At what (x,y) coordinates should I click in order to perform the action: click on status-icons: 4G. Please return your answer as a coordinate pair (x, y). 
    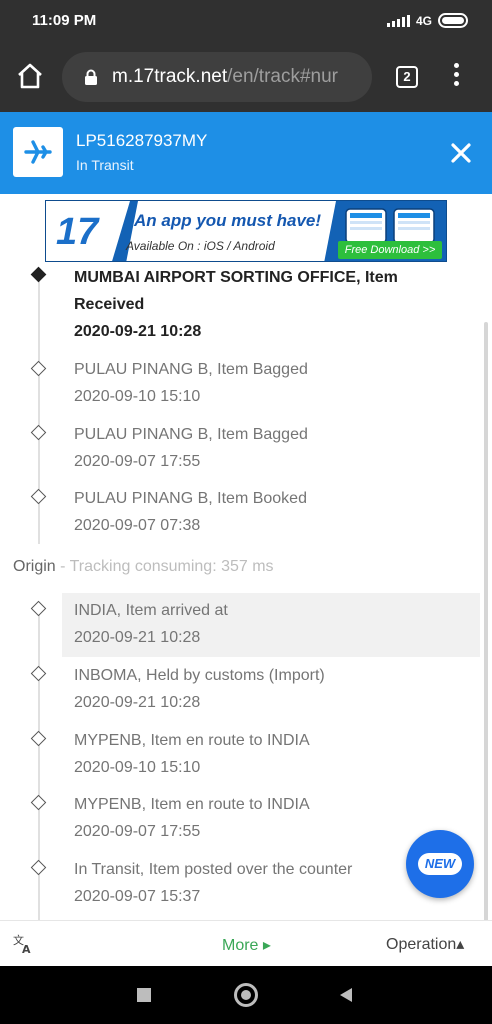
    Looking at the image, I should click on (427, 20).